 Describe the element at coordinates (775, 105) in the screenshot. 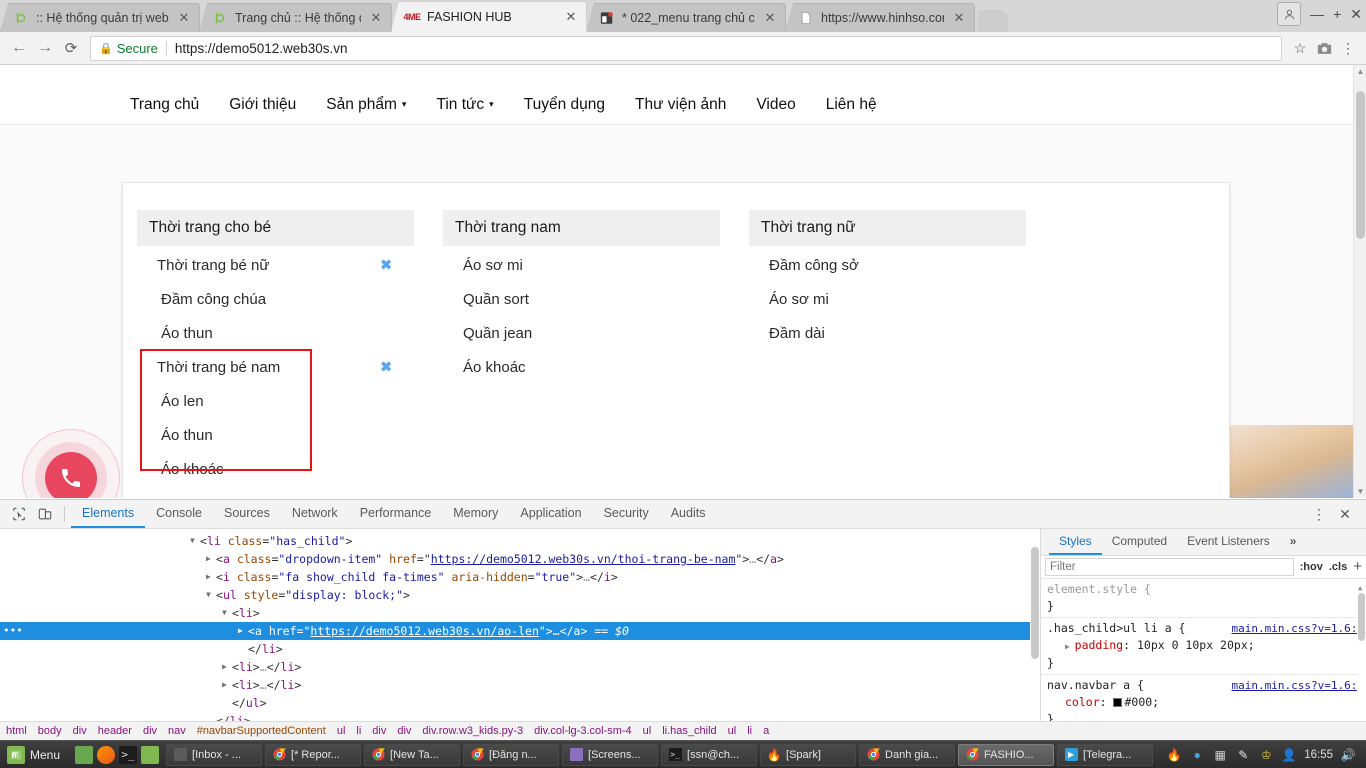

I see `site-nav-link-6: Video` at that location.